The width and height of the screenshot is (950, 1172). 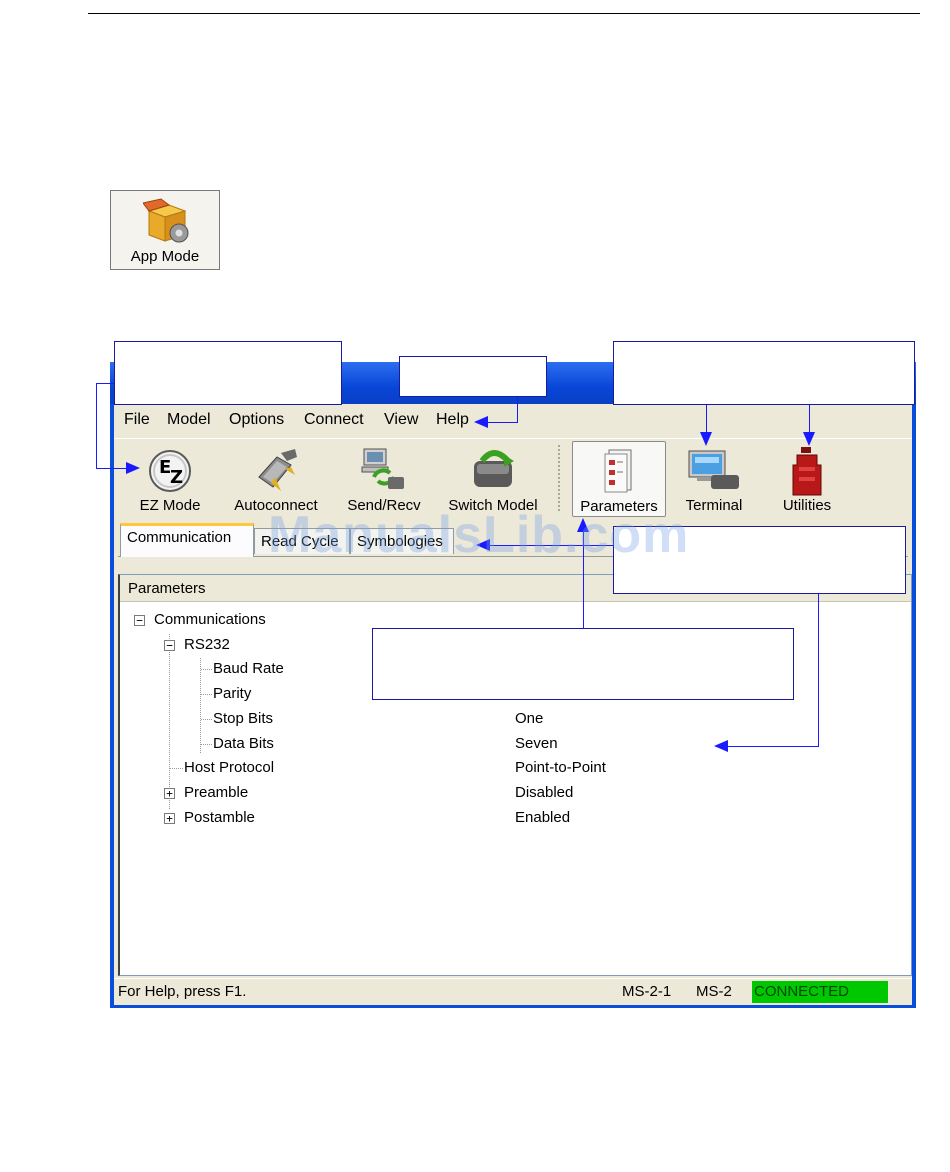 What do you see at coordinates (276, 472) in the screenshot?
I see `autoconnect-plug-icon` at bounding box center [276, 472].